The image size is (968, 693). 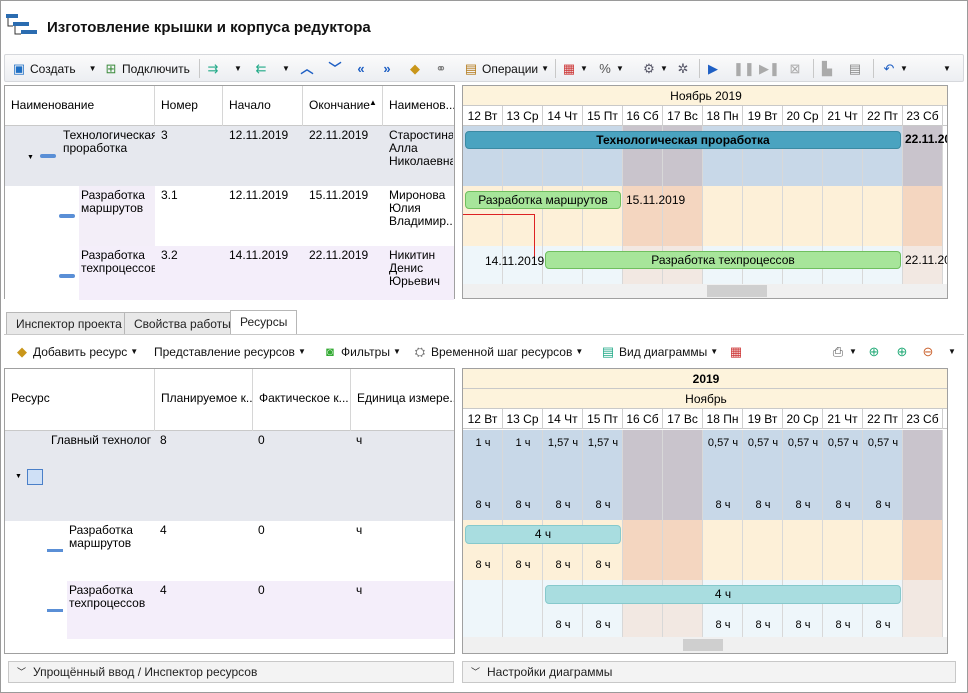 I want to click on res-toolbar-overflow: ▼, so click(x=952, y=351).